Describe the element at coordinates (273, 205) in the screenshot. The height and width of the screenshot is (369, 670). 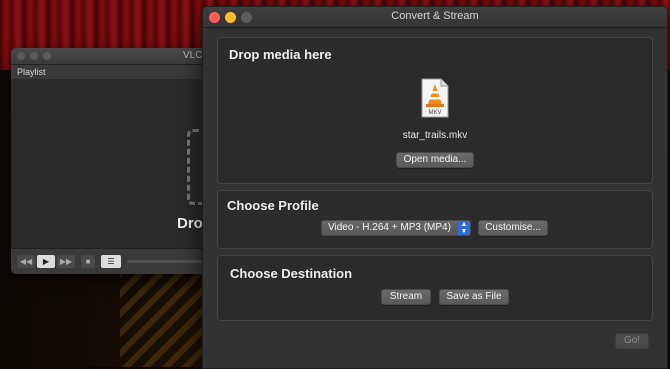
I see `choose-profile-heading: Choose Profile` at that location.